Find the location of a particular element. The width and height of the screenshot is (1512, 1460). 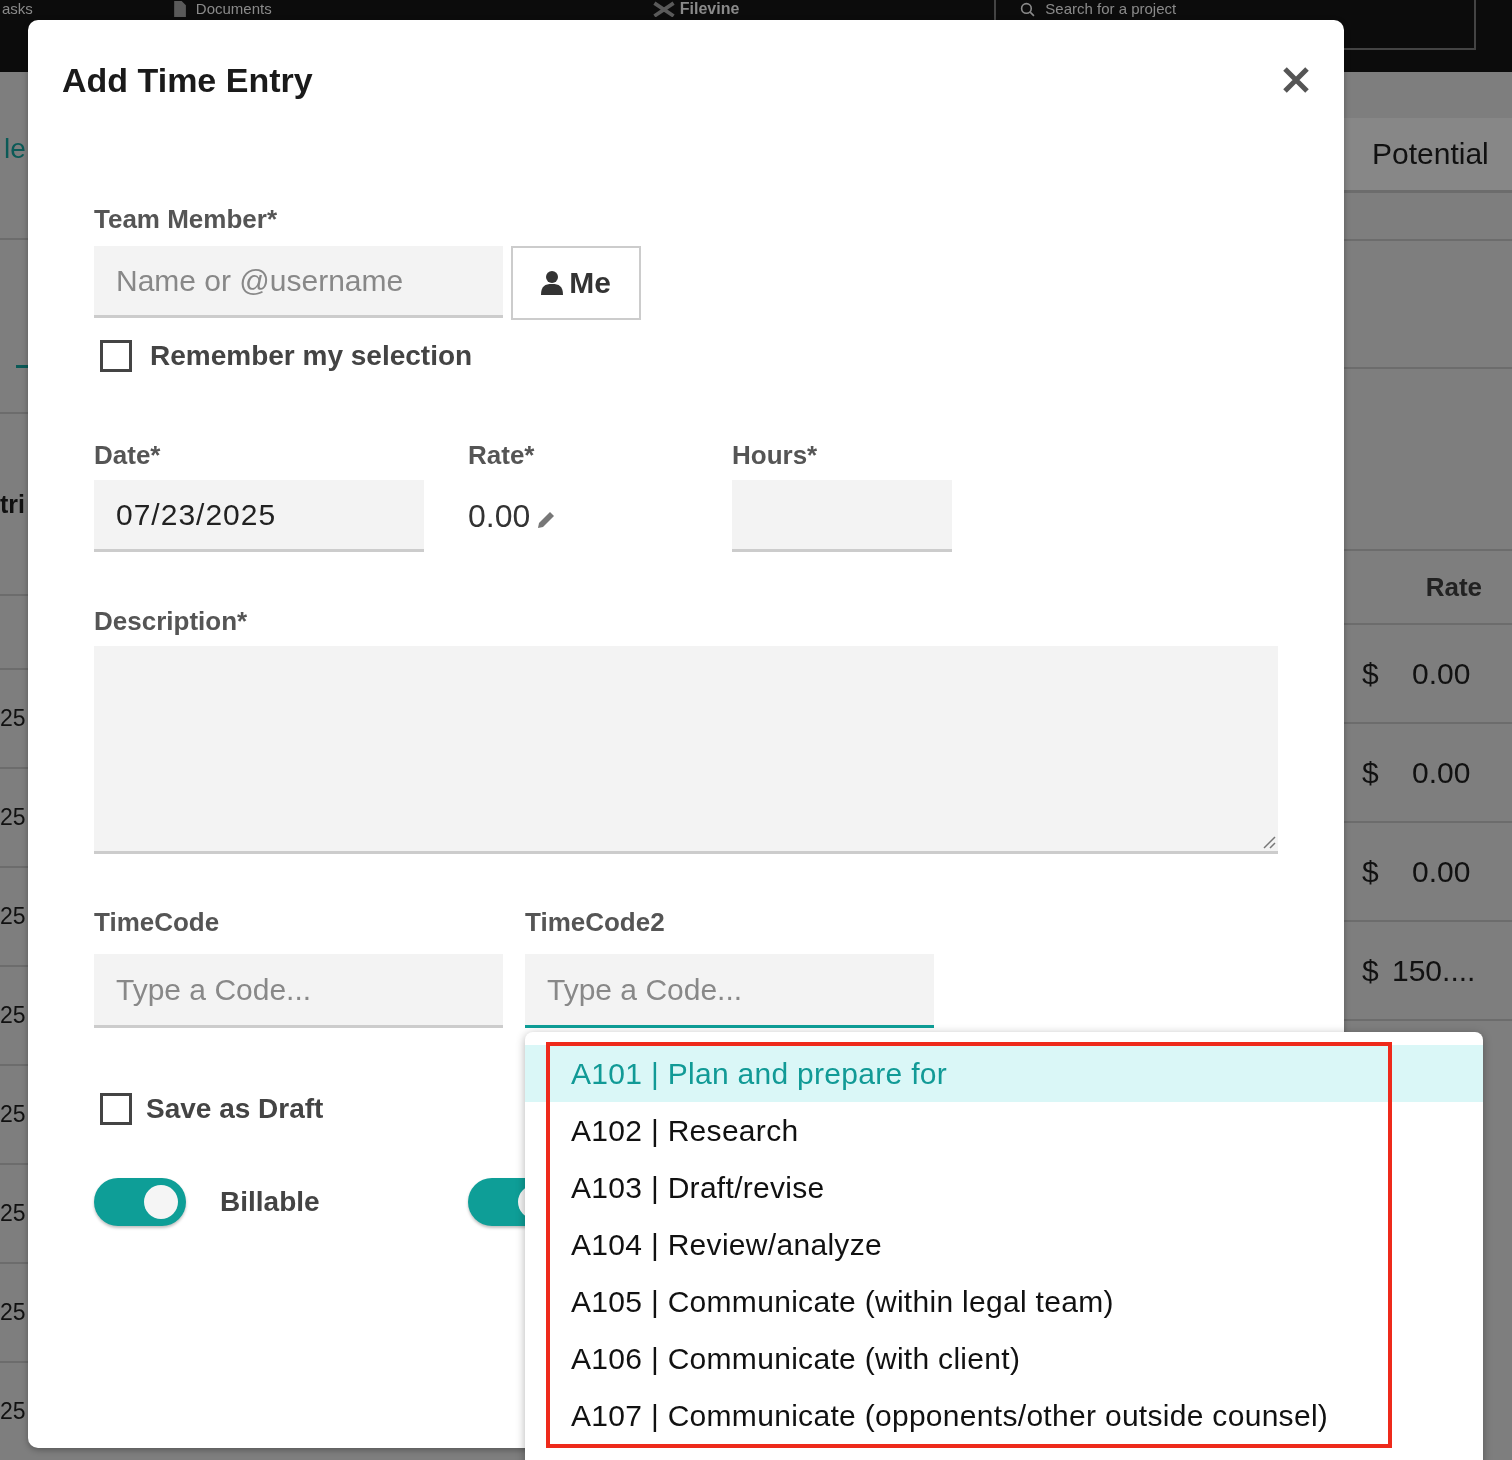

logo-text: Filevine is located at coordinates (709, 9).